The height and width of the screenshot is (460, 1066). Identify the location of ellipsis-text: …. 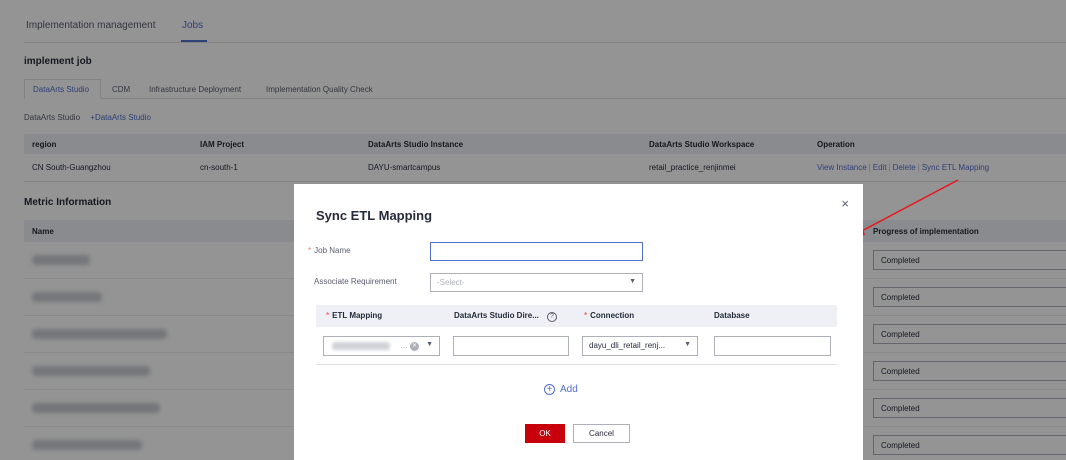
(404, 345).